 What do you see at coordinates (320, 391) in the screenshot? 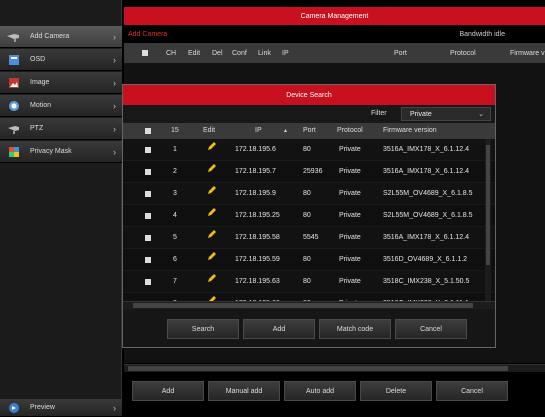
I see `auto-add-button: Auto add` at bounding box center [320, 391].